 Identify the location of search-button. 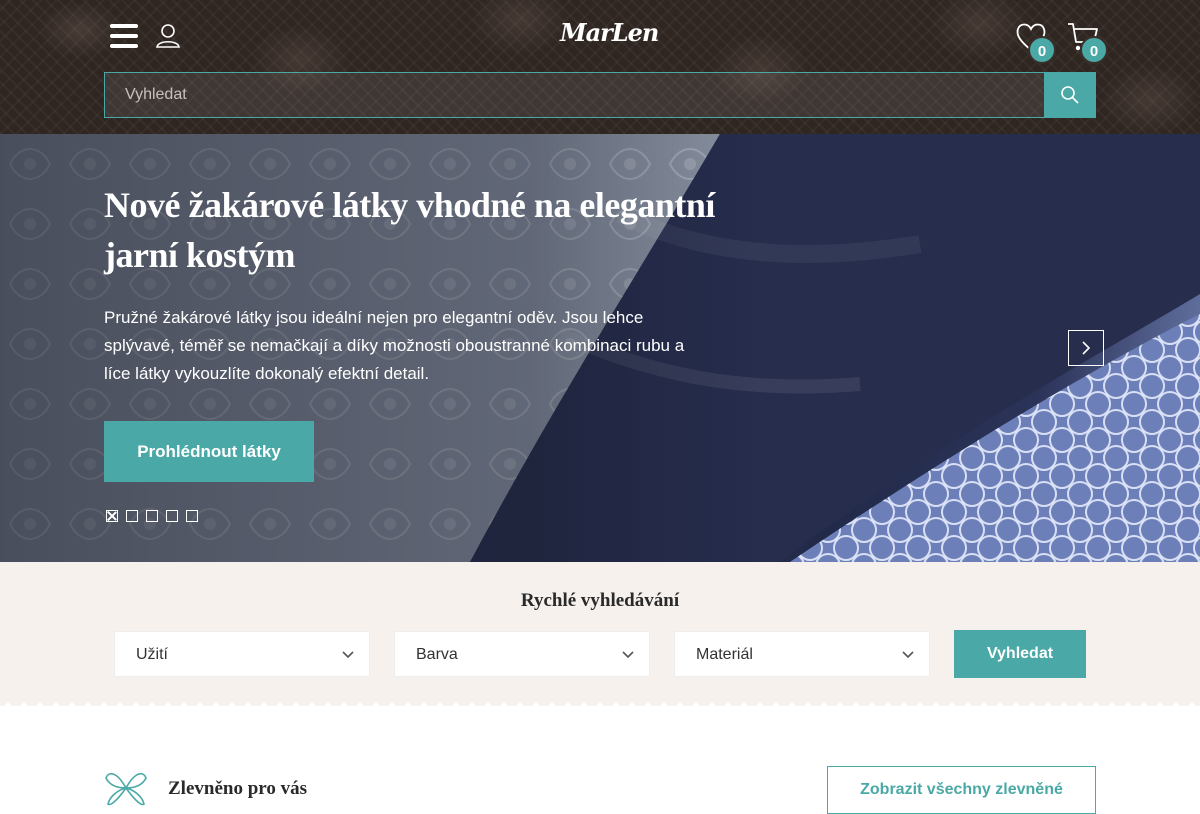
(1069, 95).